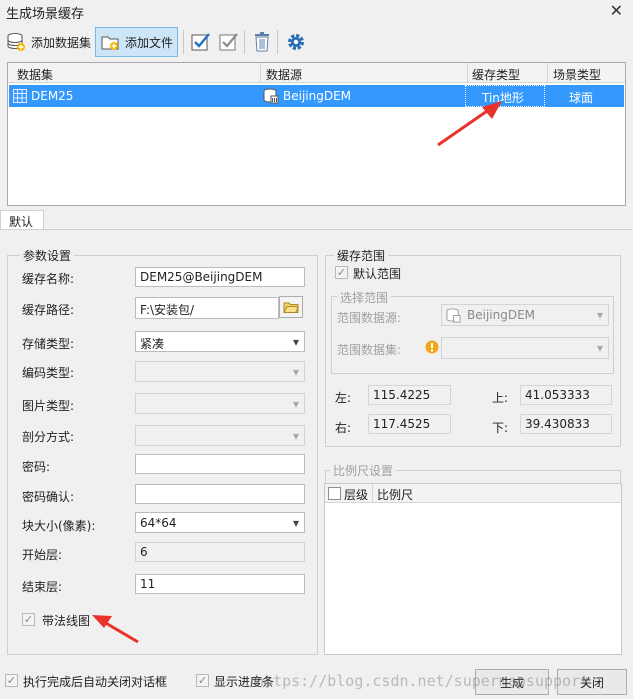  What do you see at coordinates (220, 522) in the screenshot?
I see `block-size-select: 64*64 ▾` at bounding box center [220, 522].